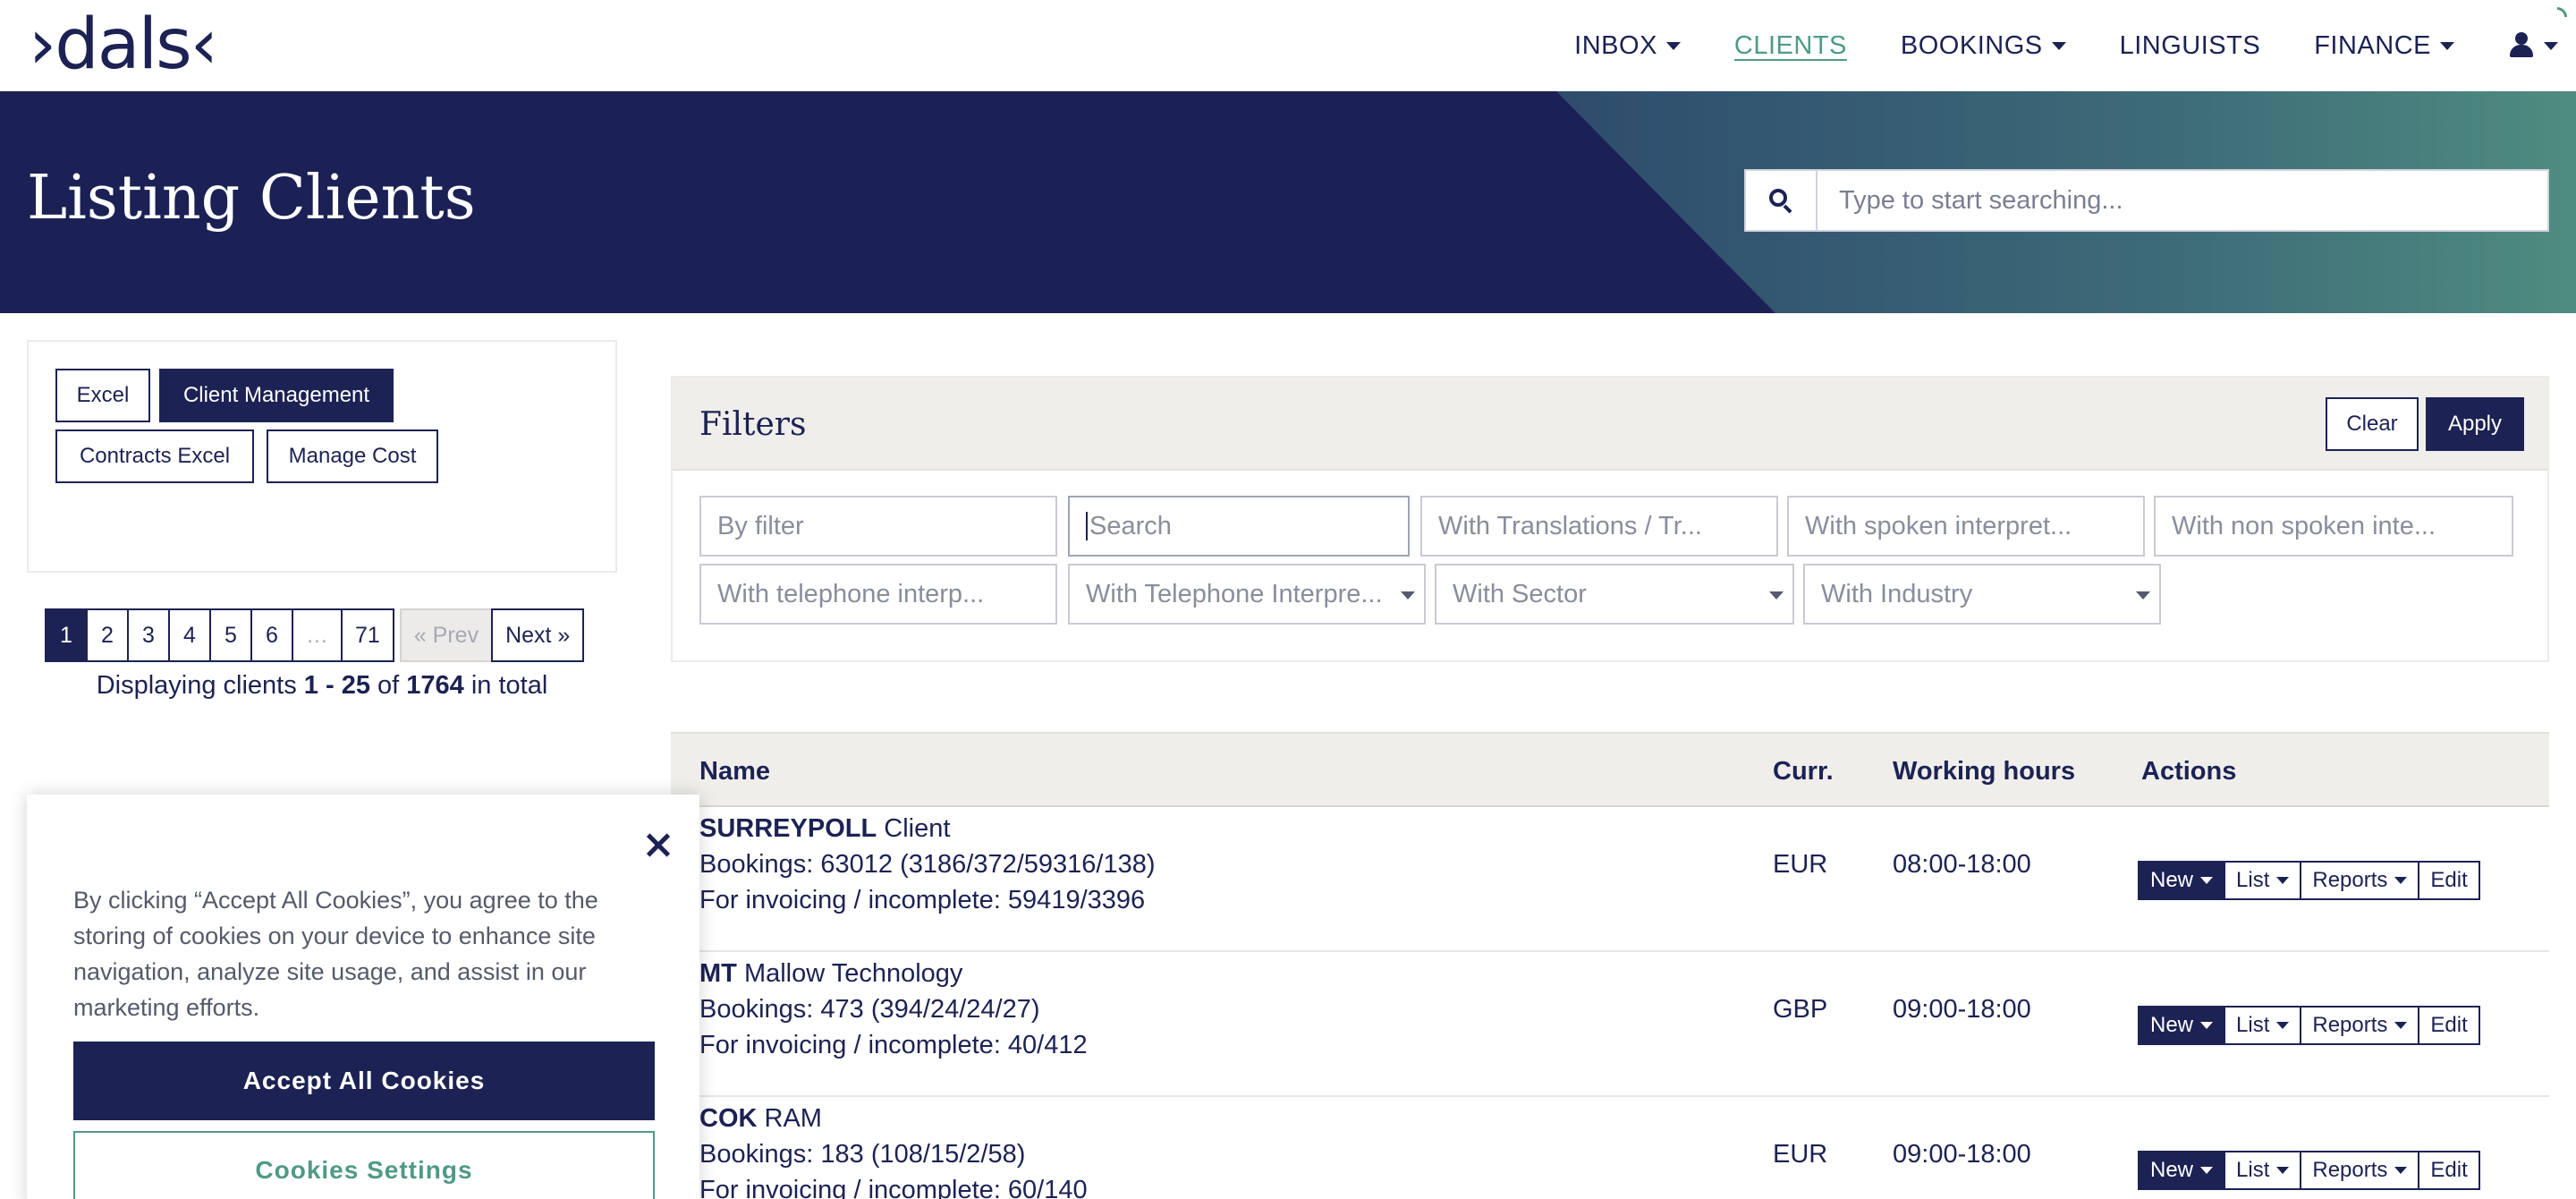  Describe the element at coordinates (1983, 46) in the screenshot. I see `nav-item-bookings: BOOKINGS` at that location.